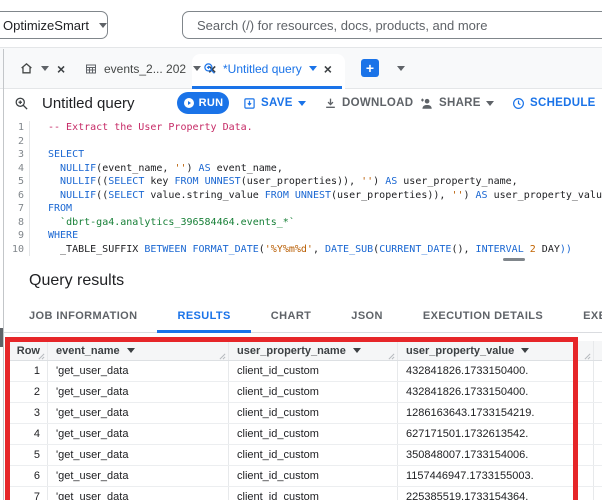  I want to click on run-button: RUN, so click(203, 103).